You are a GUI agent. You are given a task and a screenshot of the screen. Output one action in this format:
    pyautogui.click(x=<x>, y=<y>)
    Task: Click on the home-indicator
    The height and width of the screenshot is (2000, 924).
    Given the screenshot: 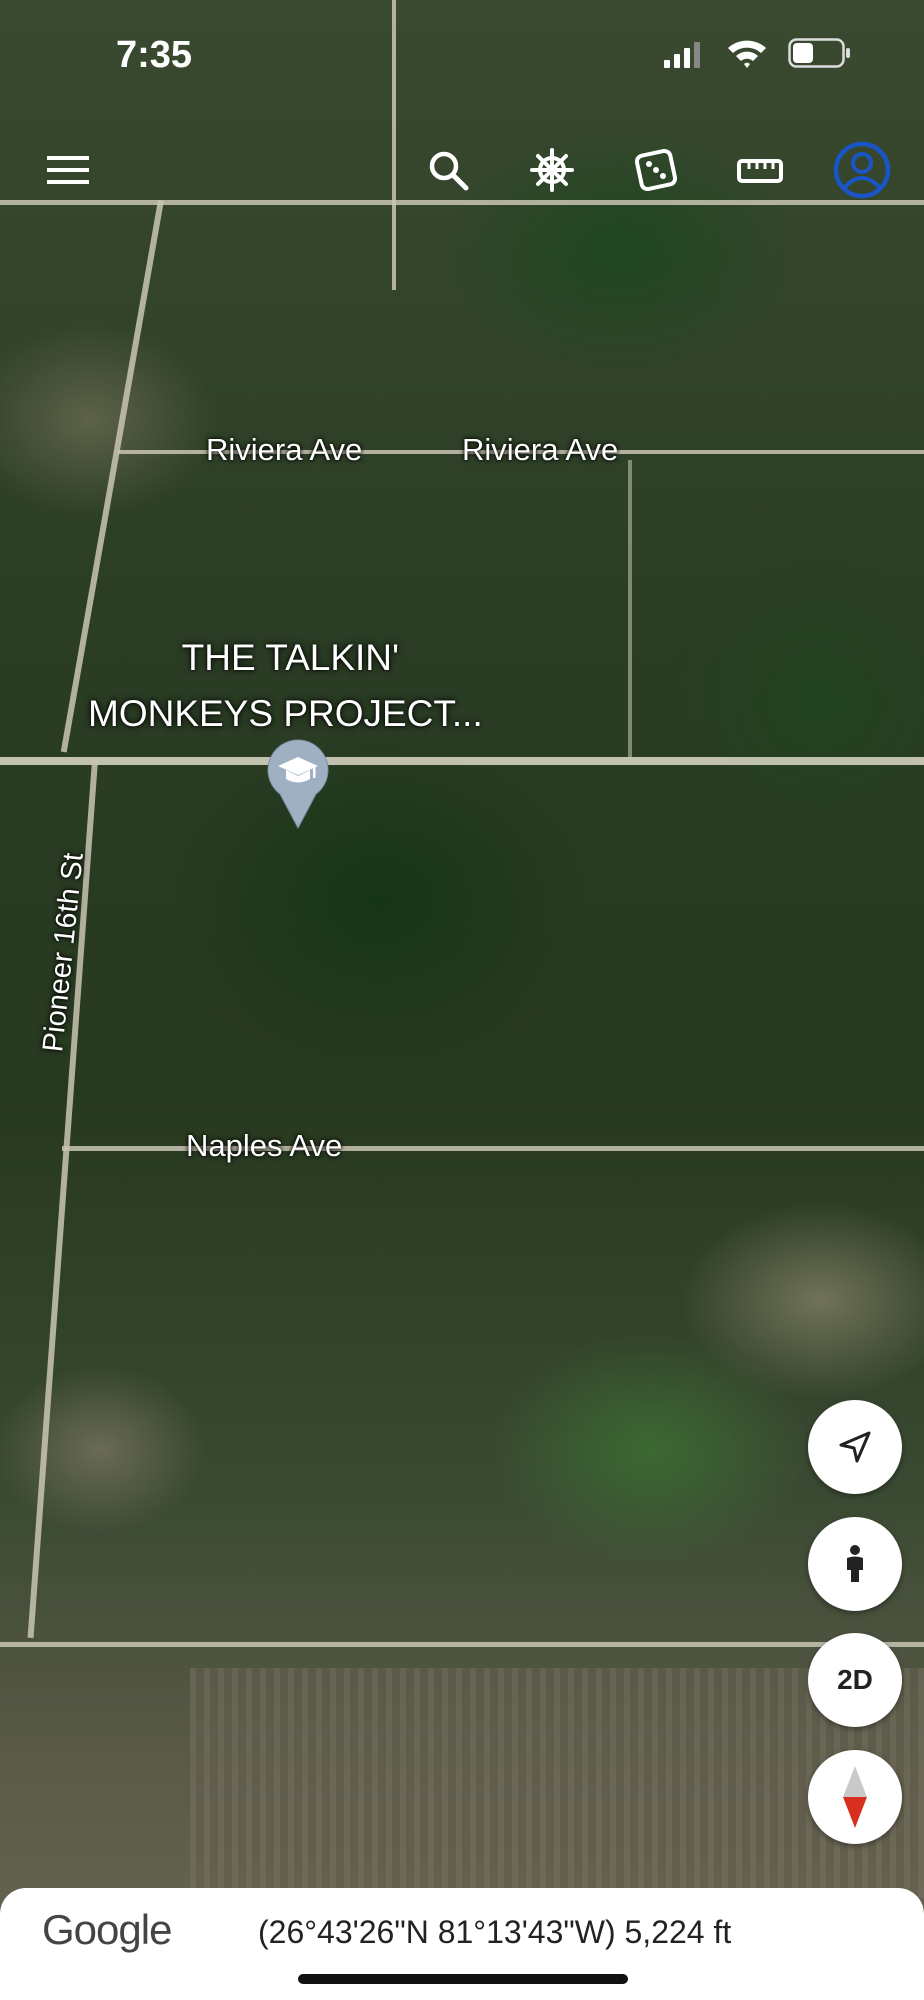 What is the action you would take?
    pyautogui.click(x=463, y=1979)
    